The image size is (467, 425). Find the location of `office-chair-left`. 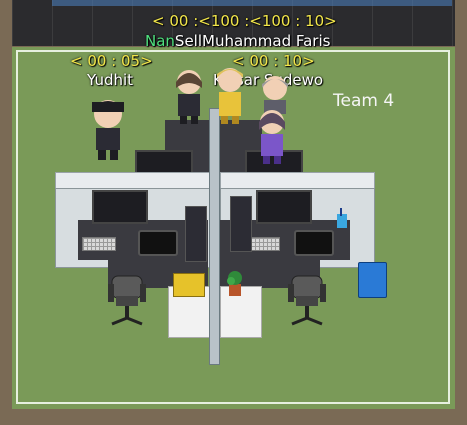

office-chair-left is located at coordinates (127, 302).